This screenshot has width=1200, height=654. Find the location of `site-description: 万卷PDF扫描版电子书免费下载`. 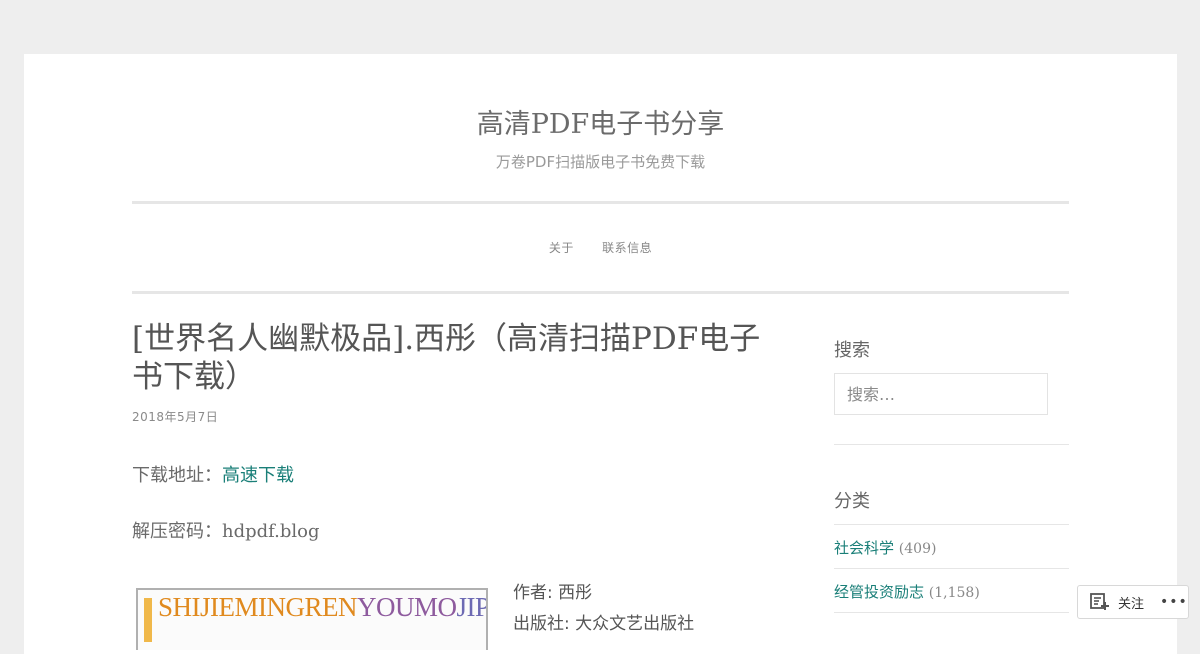

site-description: 万卷PDF扫描版电子书免费下载 is located at coordinates (600, 162).